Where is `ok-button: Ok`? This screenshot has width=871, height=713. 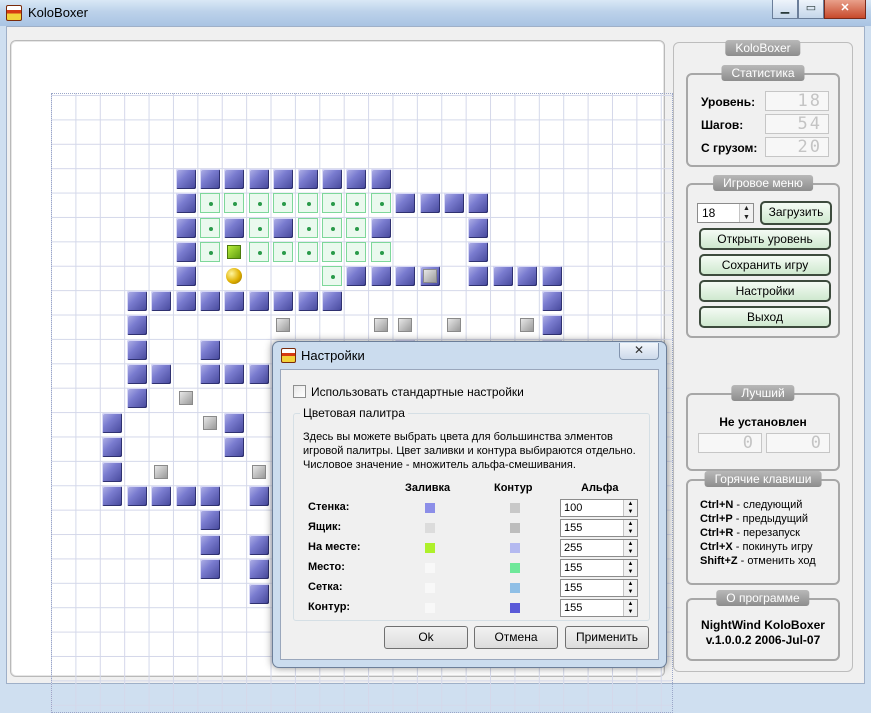
ok-button: Ok is located at coordinates (426, 637).